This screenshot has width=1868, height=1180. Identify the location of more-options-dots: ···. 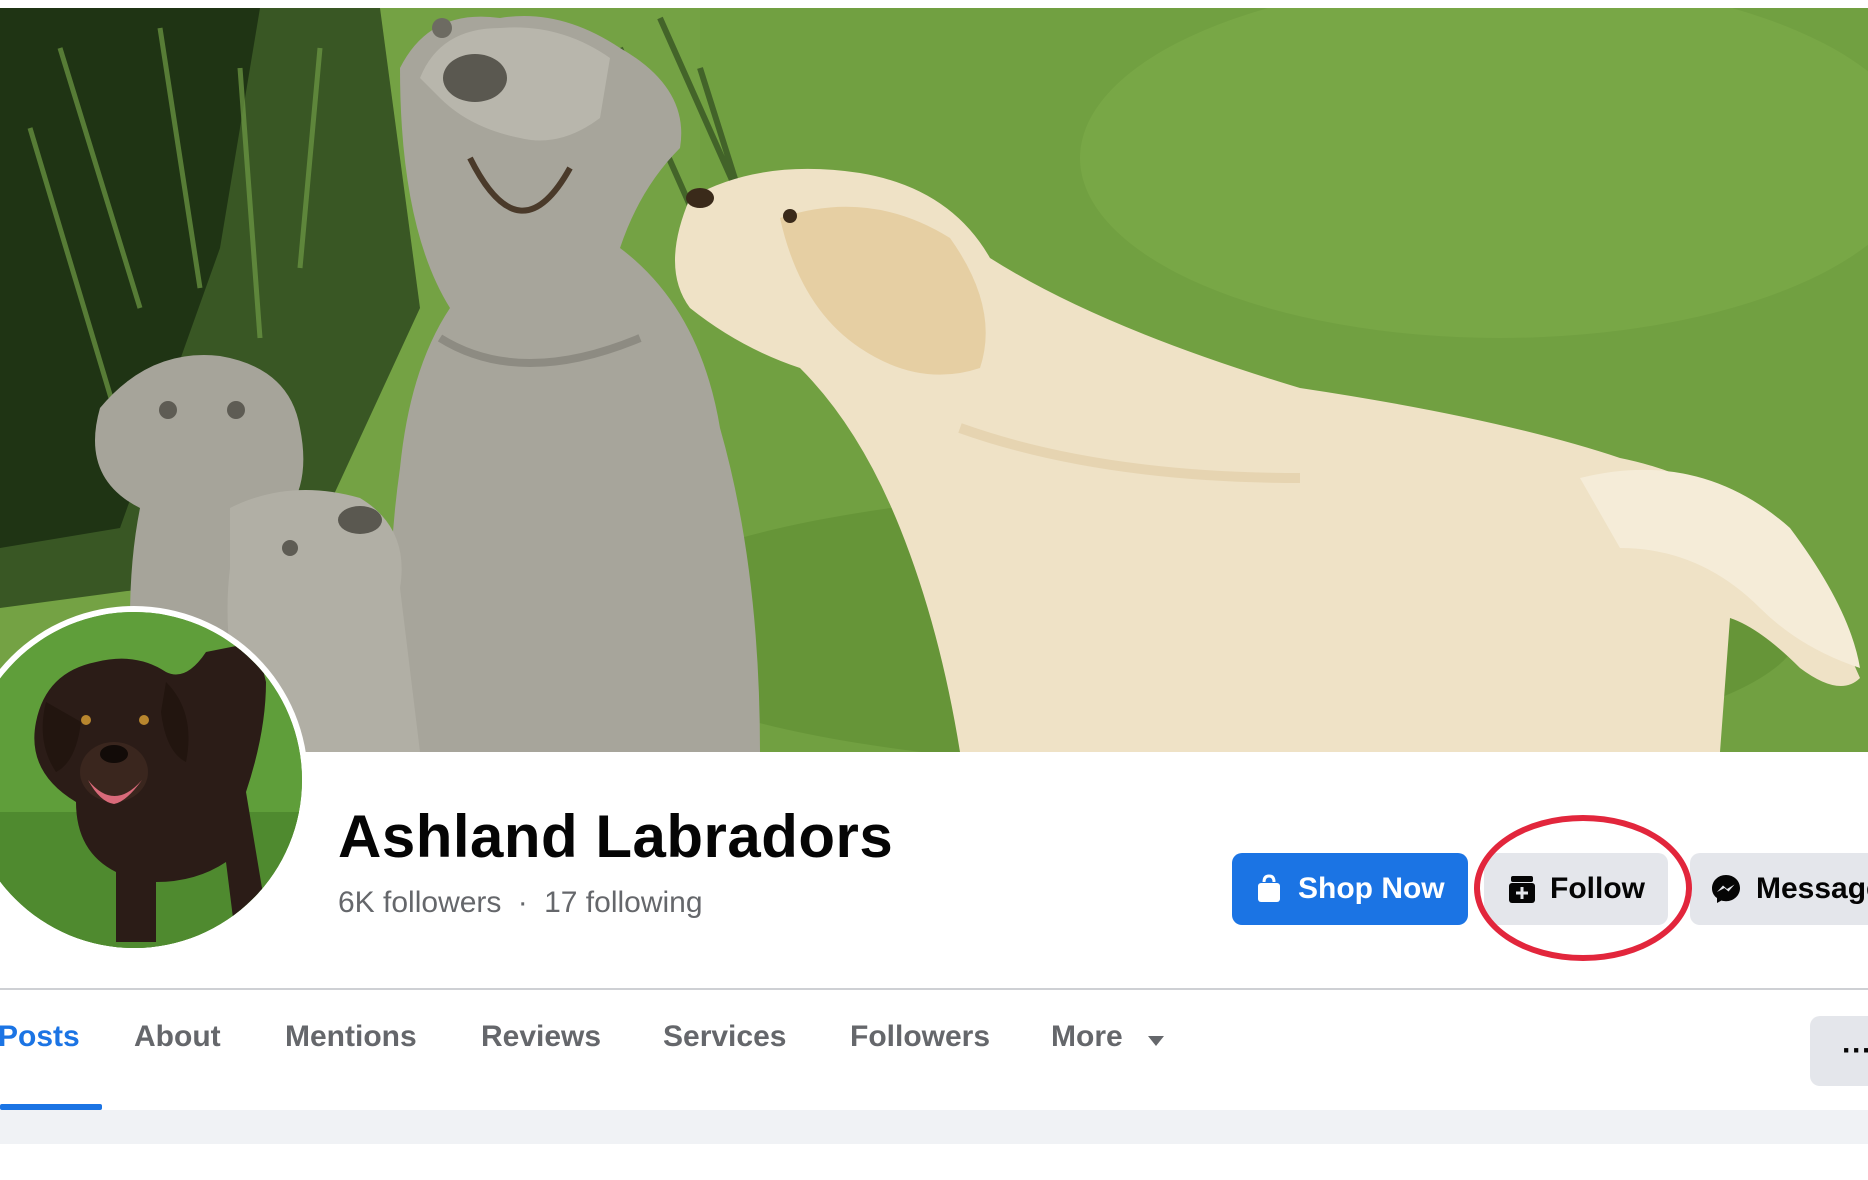
(1855, 1050).